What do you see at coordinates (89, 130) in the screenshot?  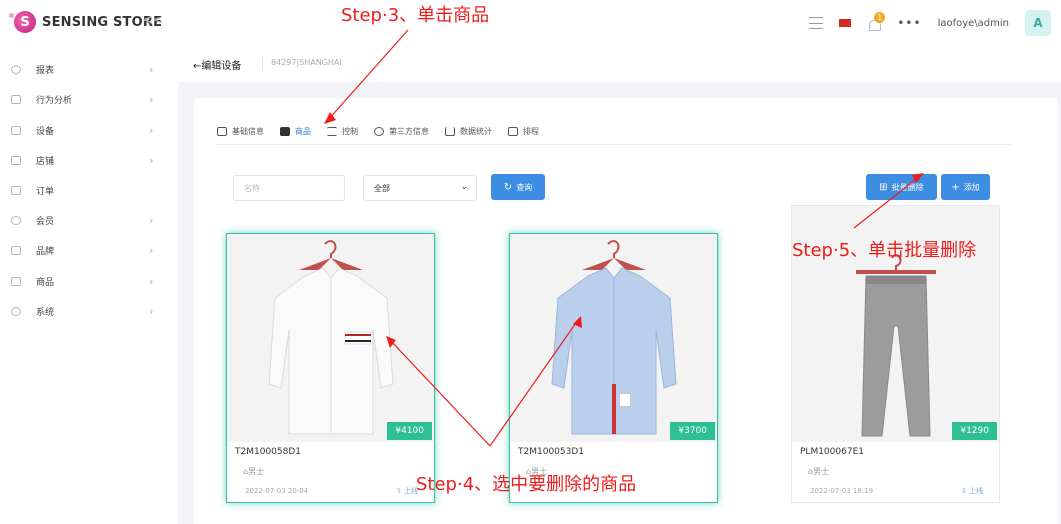 I see `sidebar-item-devices: 设备 ›` at bounding box center [89, 130].